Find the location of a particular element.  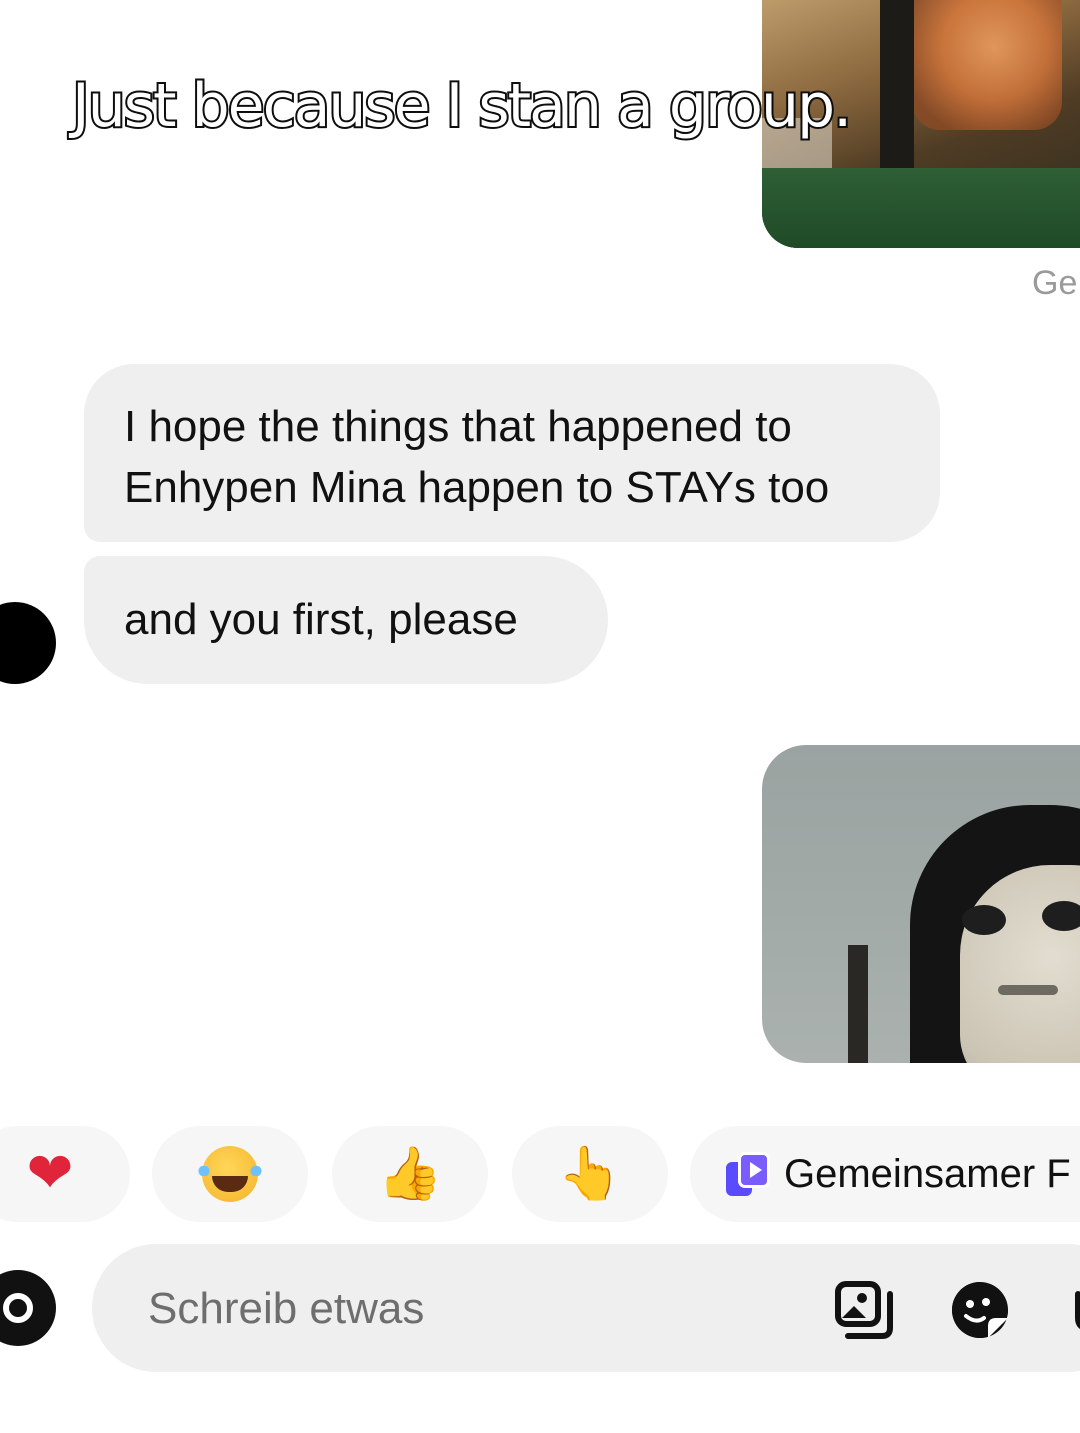

camera-button is located at coordinates (28, 1308).